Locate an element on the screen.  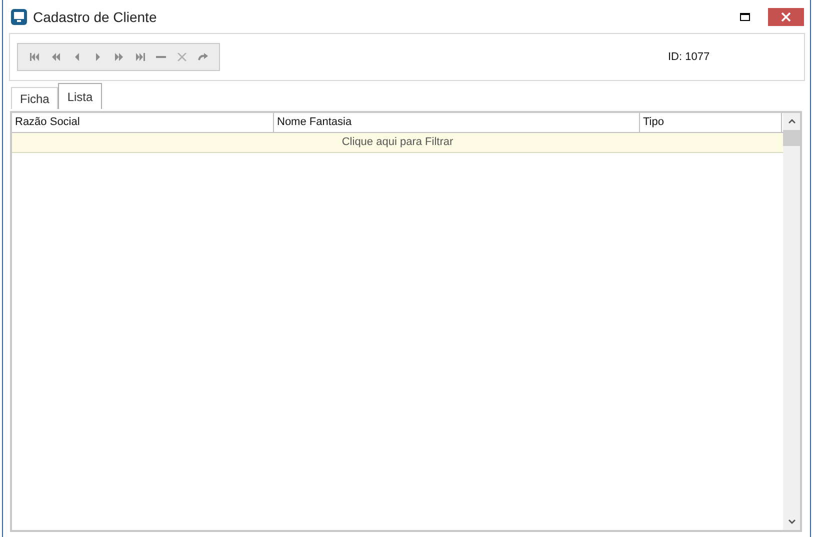
record-id: ID: 1077 is located at coordinates (689, 57).